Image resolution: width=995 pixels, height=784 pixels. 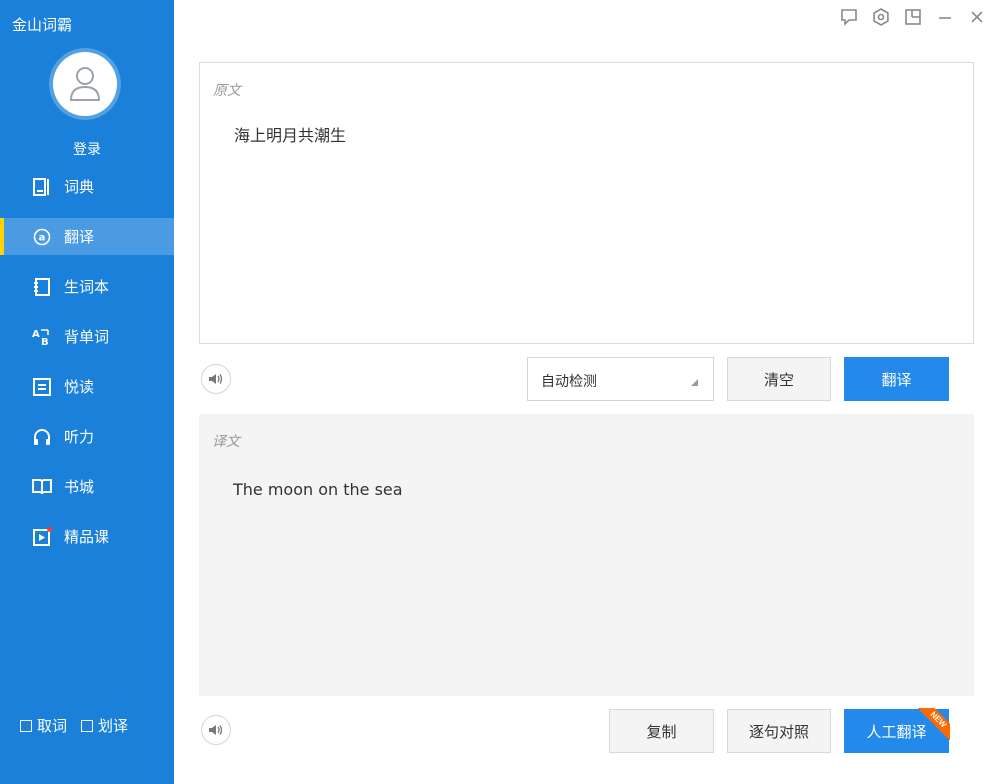 What do you see at coordinates (74, 725) in the screenshot?
I see `sidebar-options: 取词 划译` at bounding box center [74, 725].